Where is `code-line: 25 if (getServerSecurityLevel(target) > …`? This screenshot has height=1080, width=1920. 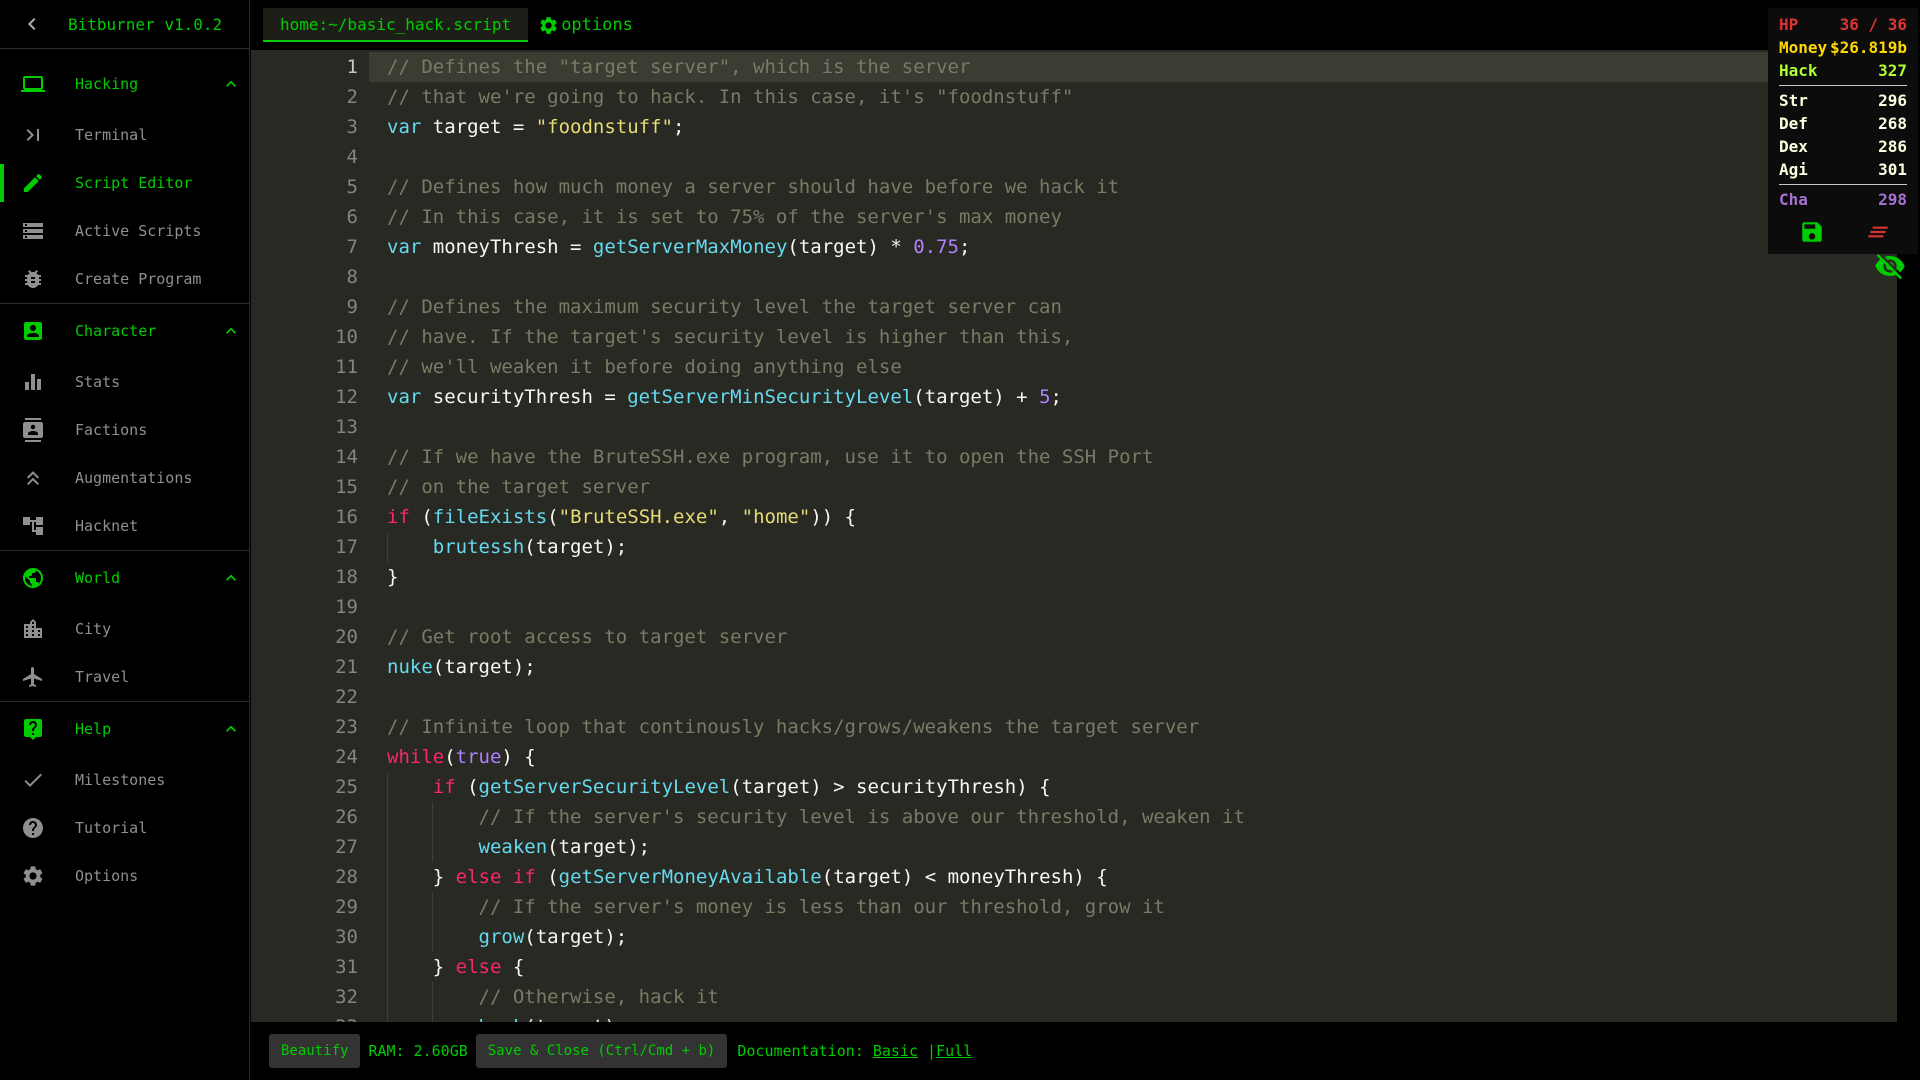
code-line: 25 if (getServerSecurityLevel(target) > … is located at coordinates (1074, 787).